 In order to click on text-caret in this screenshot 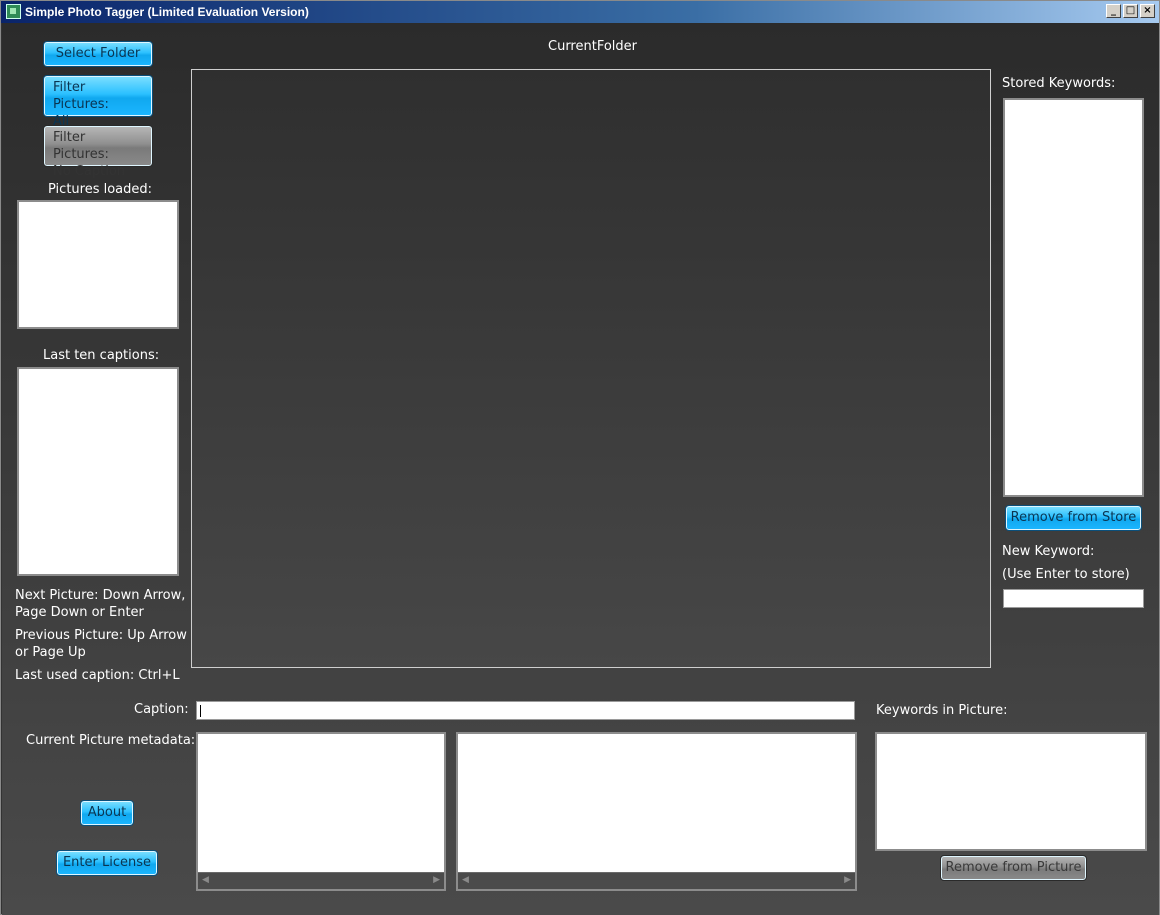, I will do `click(200, 711)`.